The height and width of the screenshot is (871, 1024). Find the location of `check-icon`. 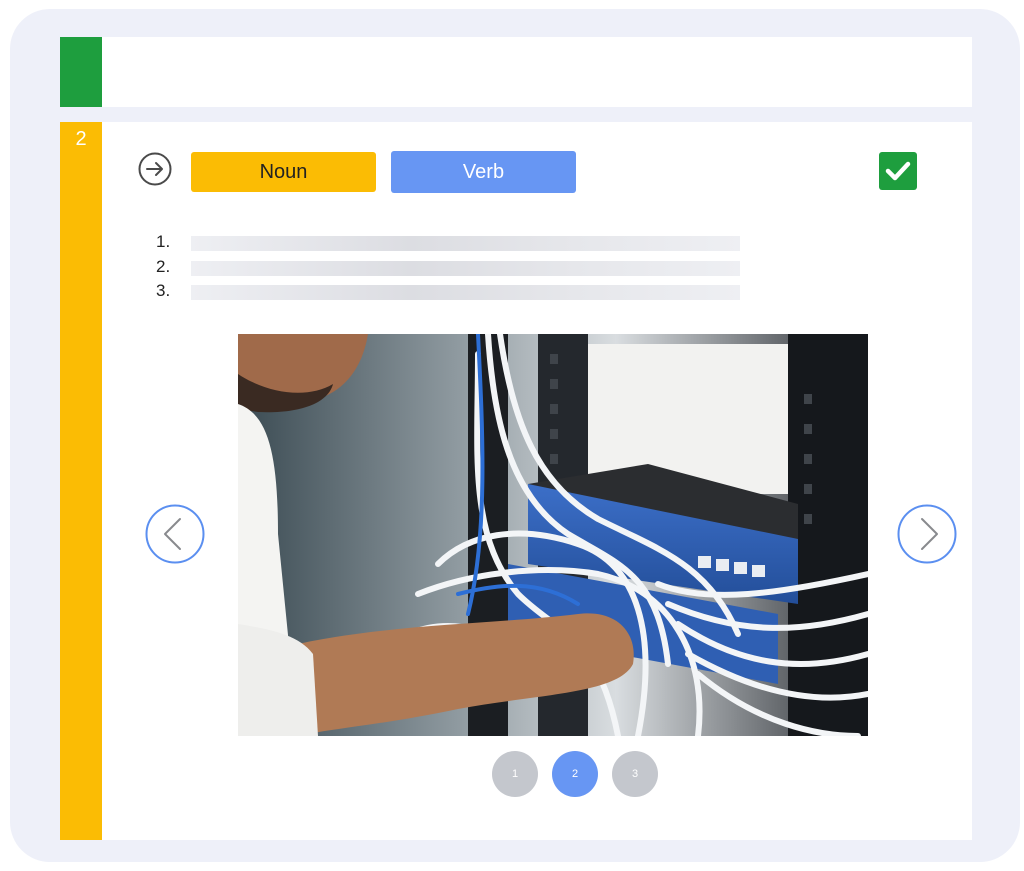

check-icon is located at coordinates (898, 171).